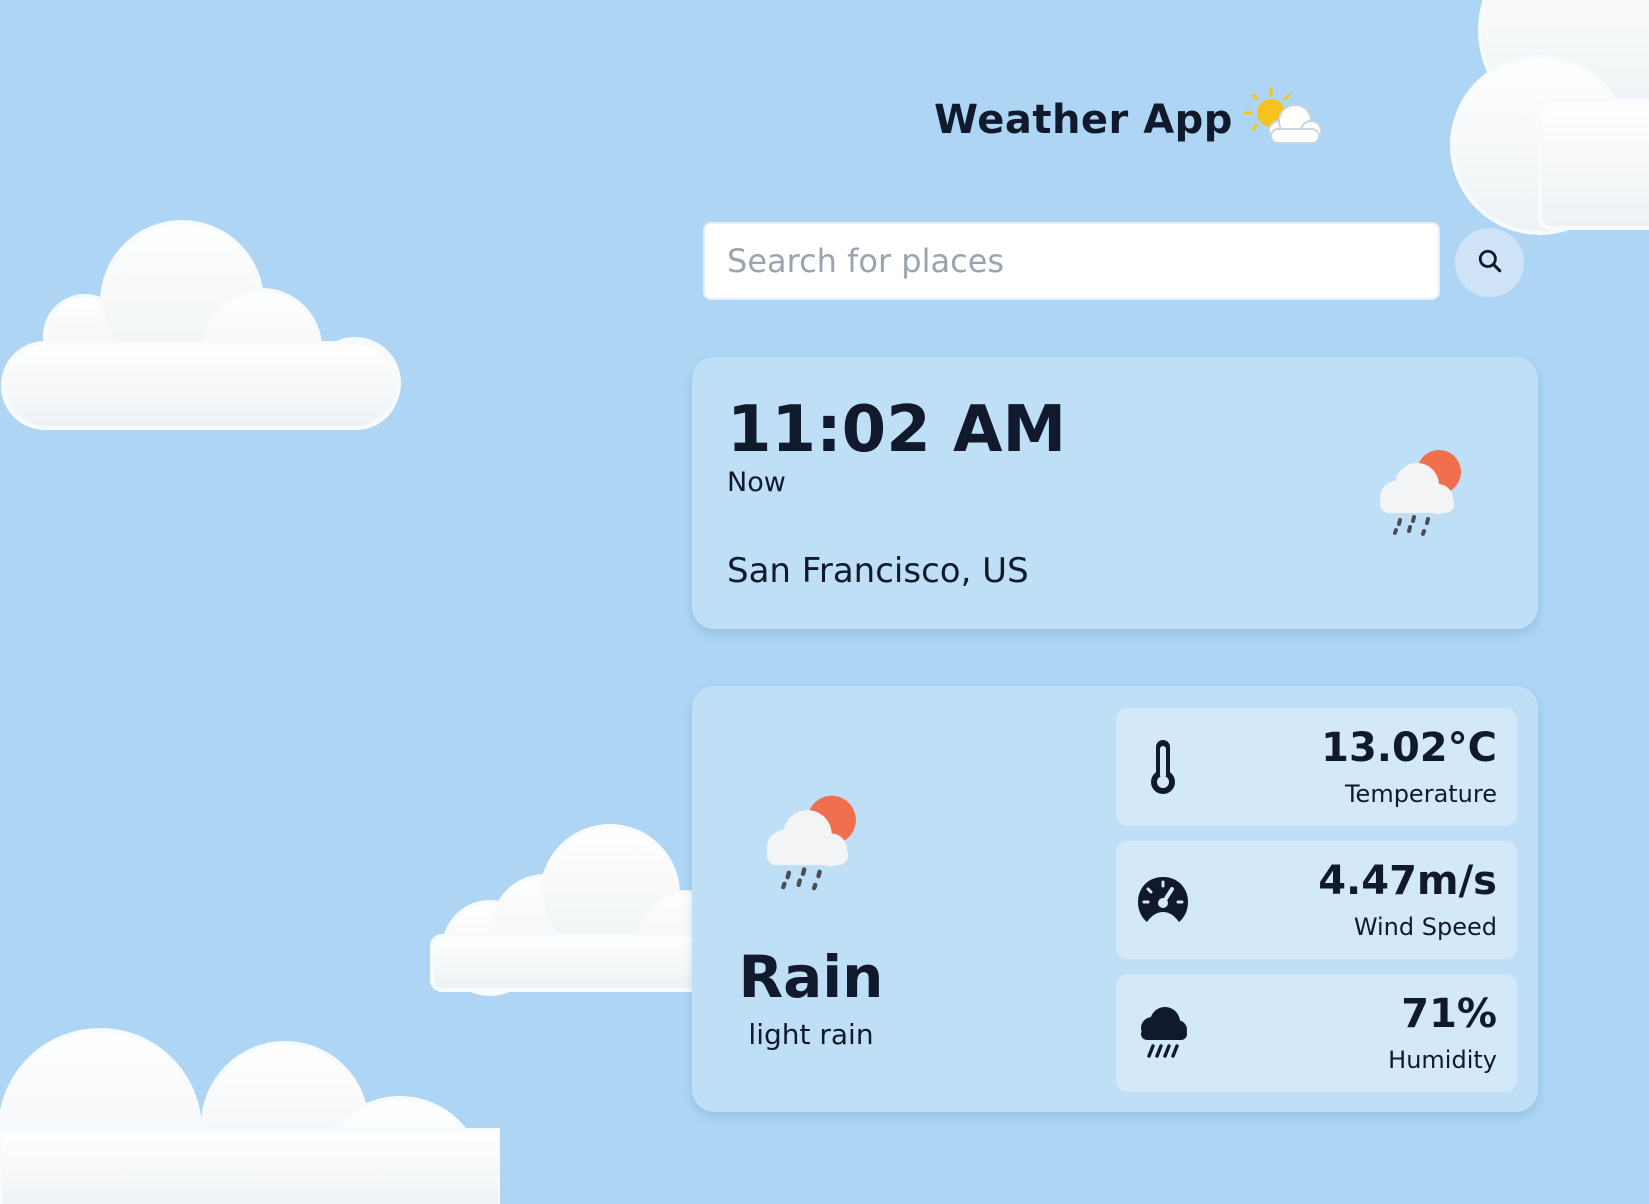 This screenshot has width=1649, height=1204. I want to click on wind-speed-stat: 4.47m/s Wind Speed, so click(1316, 900).